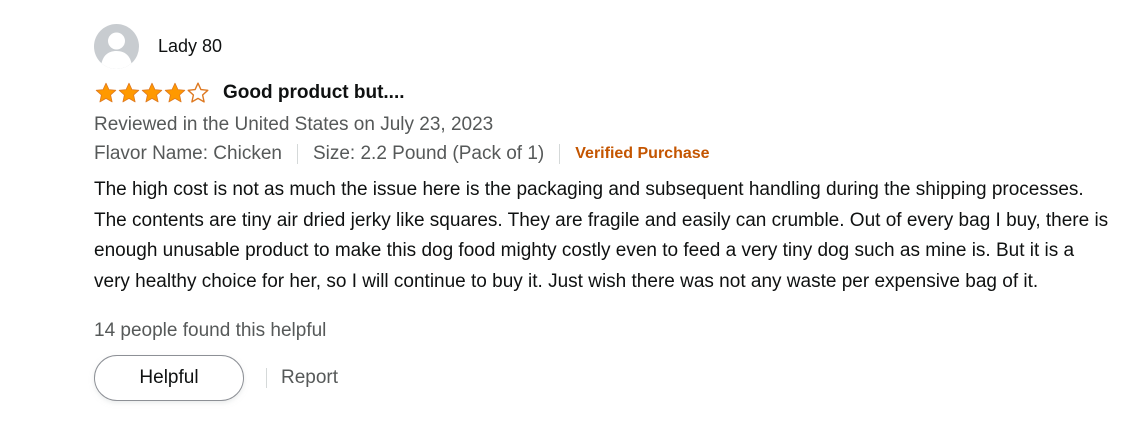 This screenshot has width=1140, height=429. I want to click on user-silhouette-icon, so click(116, 46).